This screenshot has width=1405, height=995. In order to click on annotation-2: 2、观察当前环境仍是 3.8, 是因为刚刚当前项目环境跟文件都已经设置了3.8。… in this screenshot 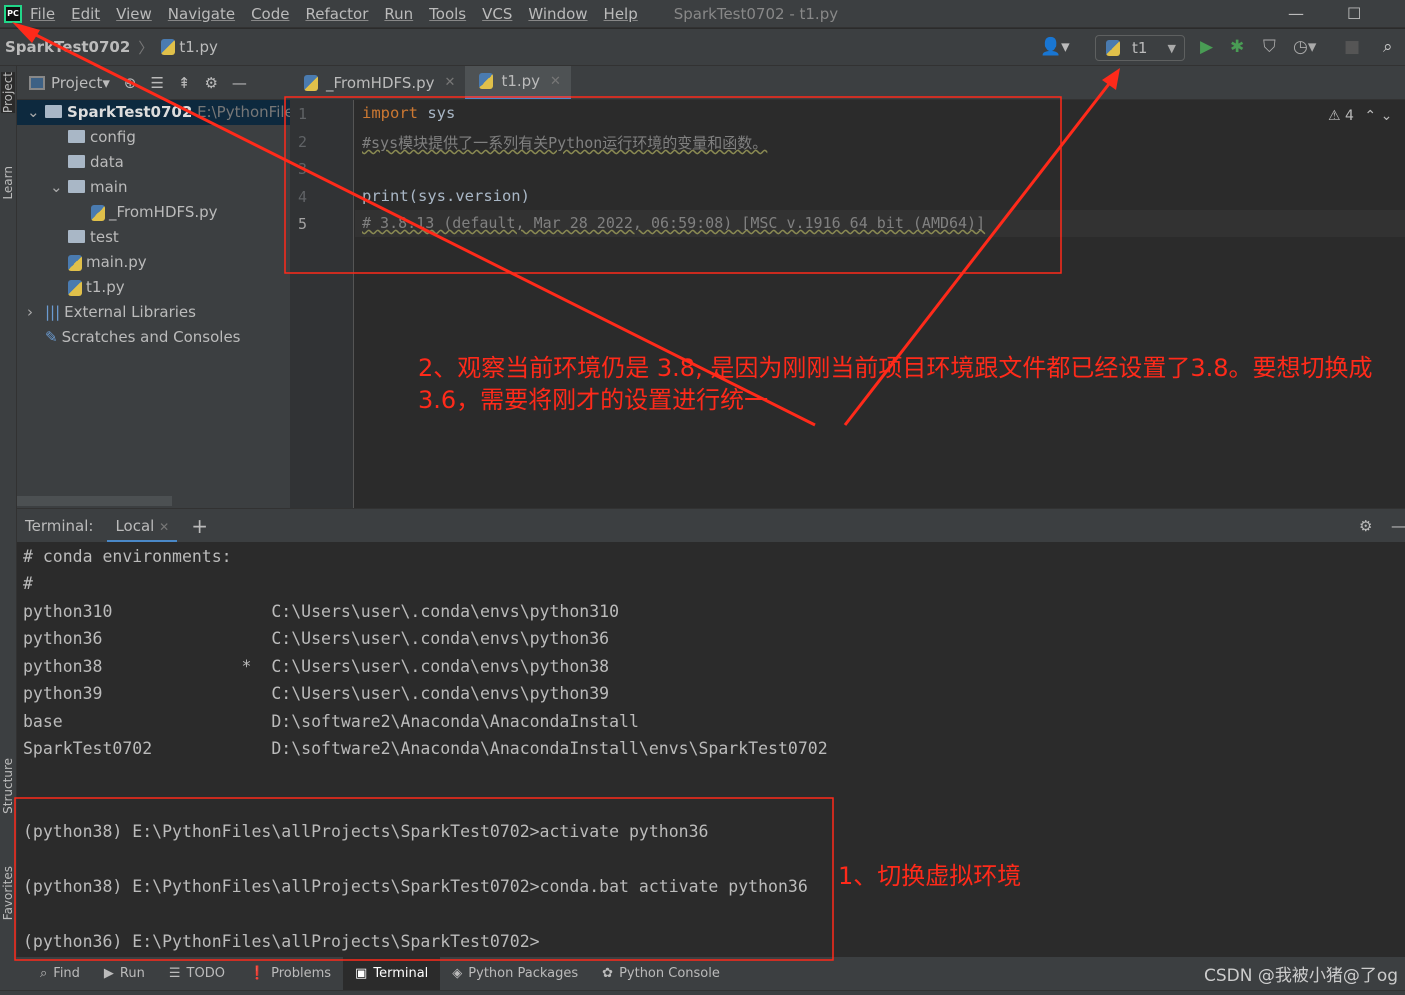, I will do `click(895, 384)`.